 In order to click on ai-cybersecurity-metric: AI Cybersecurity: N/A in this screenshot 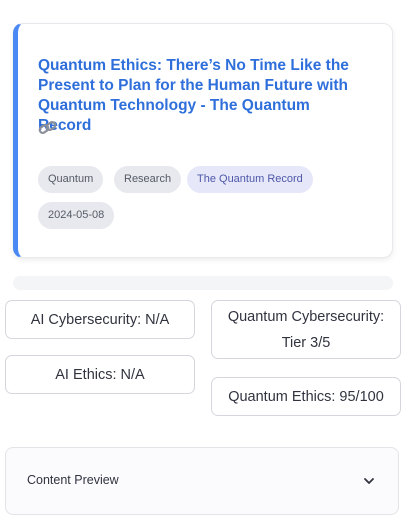, I will do `click(100, 319)`.